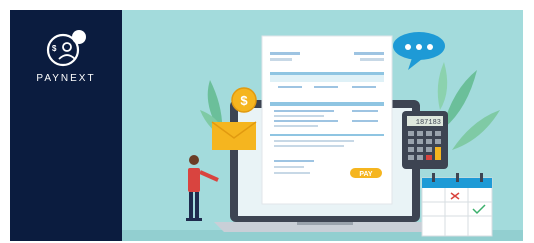  Describe the element at coordinates (419, 51) in the screenshot. I see `chat-dots-icon` at that location.